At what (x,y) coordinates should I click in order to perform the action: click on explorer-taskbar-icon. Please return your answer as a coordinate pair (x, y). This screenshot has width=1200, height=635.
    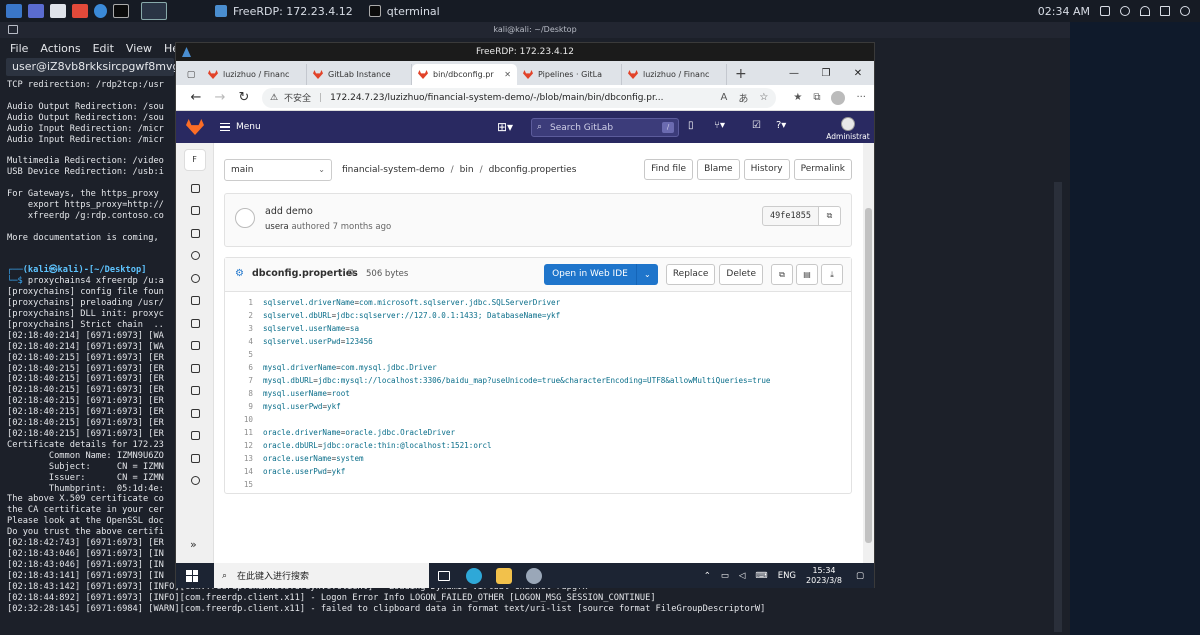
    Looking at the image, I should click on (504, 575).